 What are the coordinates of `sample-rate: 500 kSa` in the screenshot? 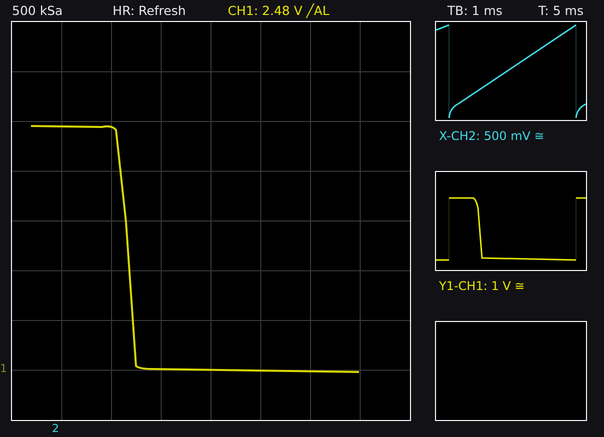 It's located at (37, 10).